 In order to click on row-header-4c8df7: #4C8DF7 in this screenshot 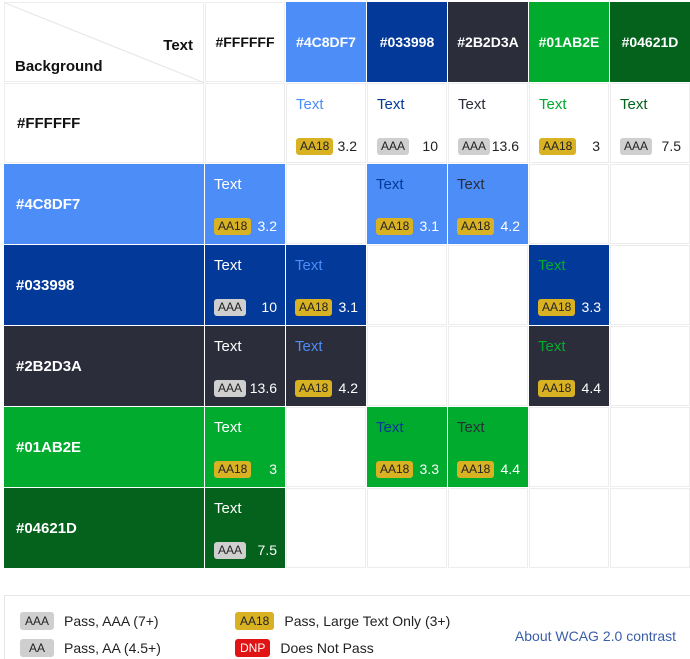, I will do `click(104, 204)`.